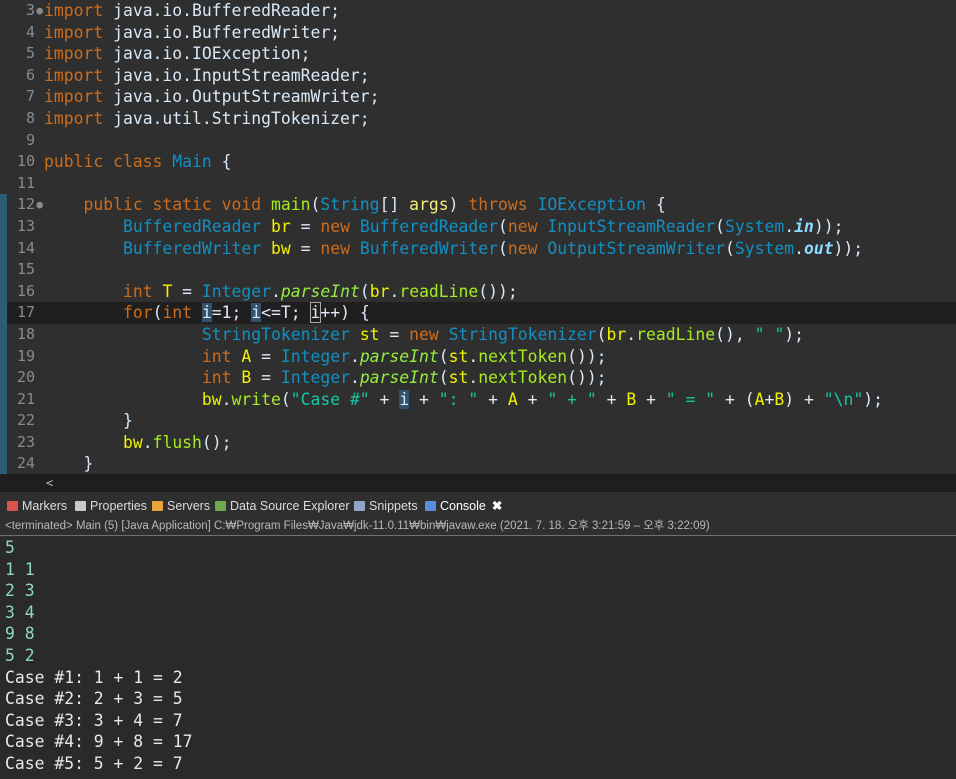  What do you see at coordinates (478, 11) in the screenshot?
I see `code-line: 3 ● import java.io.BufferedReader;` at bounding box center [478, 11].